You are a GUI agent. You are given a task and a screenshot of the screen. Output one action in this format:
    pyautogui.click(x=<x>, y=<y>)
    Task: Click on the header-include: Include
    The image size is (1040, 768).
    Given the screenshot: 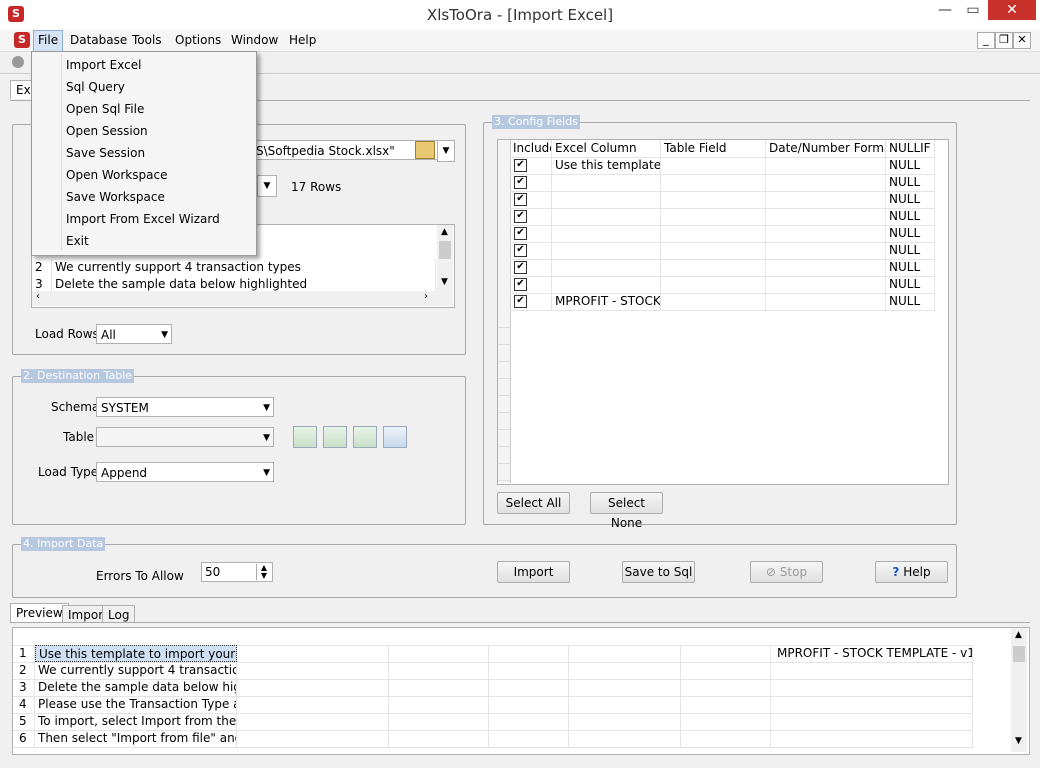 What is the action you would take?
    pyautogui.click(x=531, y=148)
    